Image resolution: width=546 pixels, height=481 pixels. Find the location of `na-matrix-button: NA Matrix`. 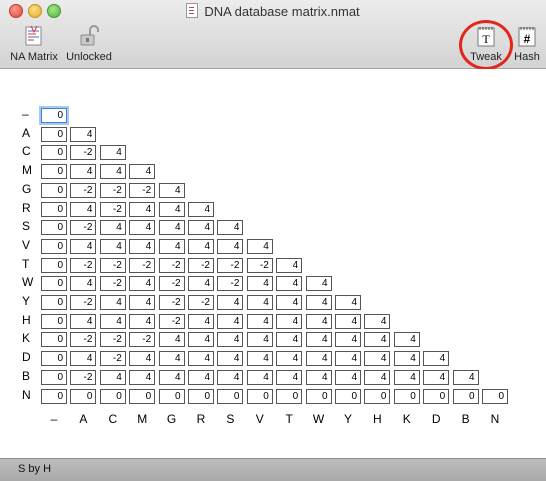

na-matrix-button: NA Matrix is located at coordinates (34, 43).